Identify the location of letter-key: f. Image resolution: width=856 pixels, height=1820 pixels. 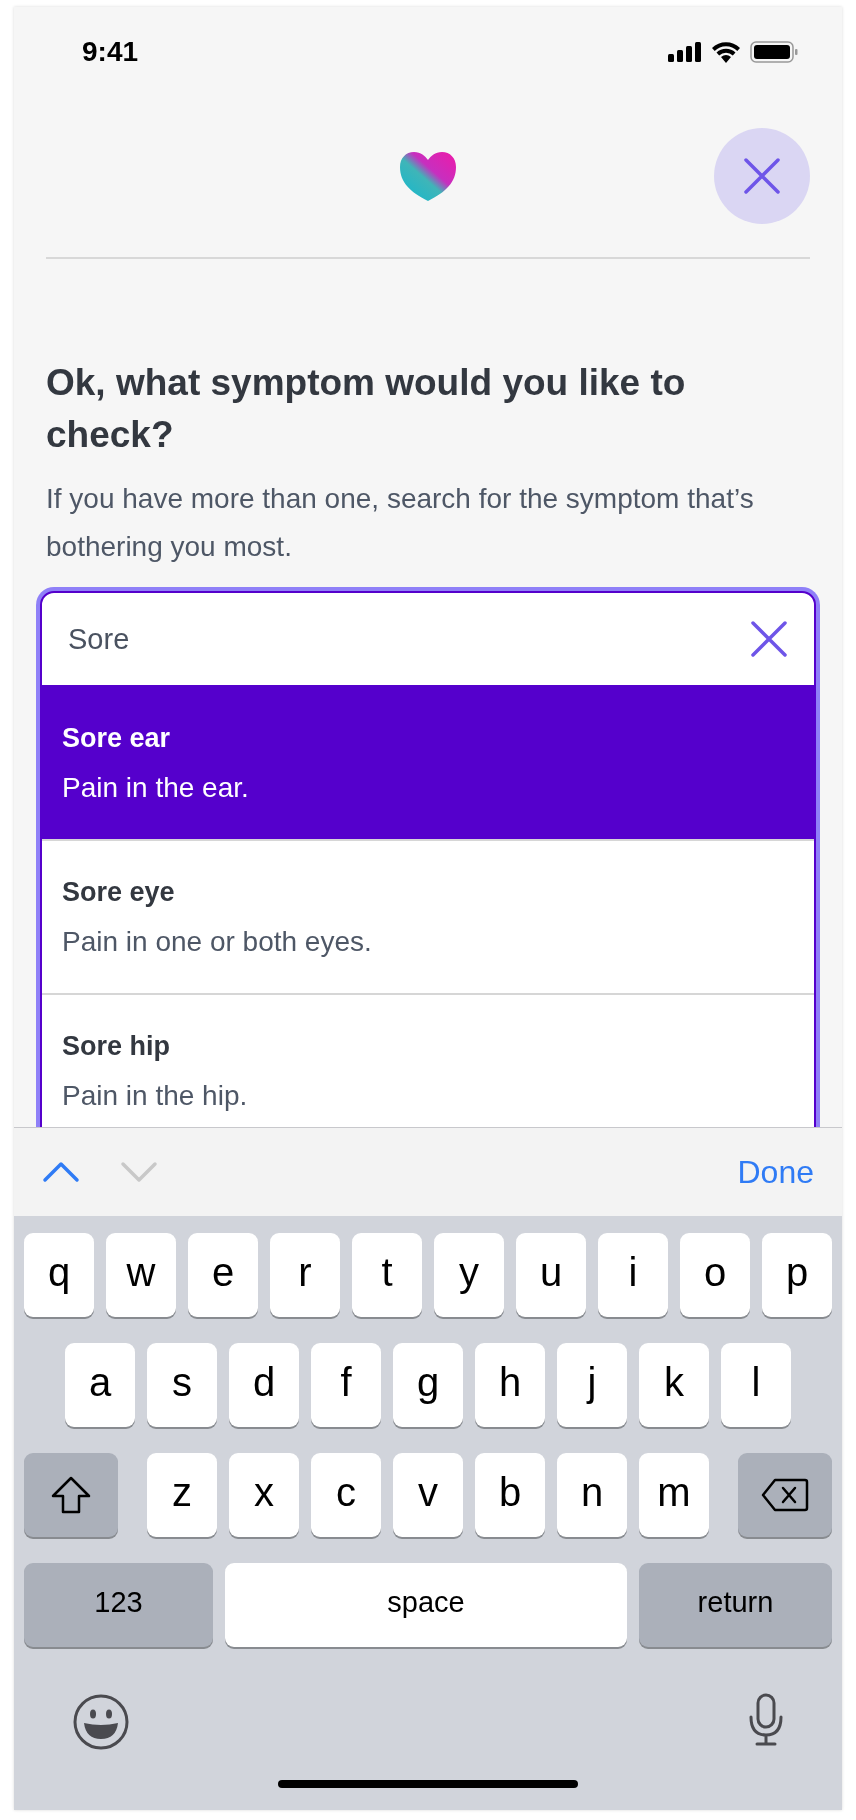
(346, 1385).